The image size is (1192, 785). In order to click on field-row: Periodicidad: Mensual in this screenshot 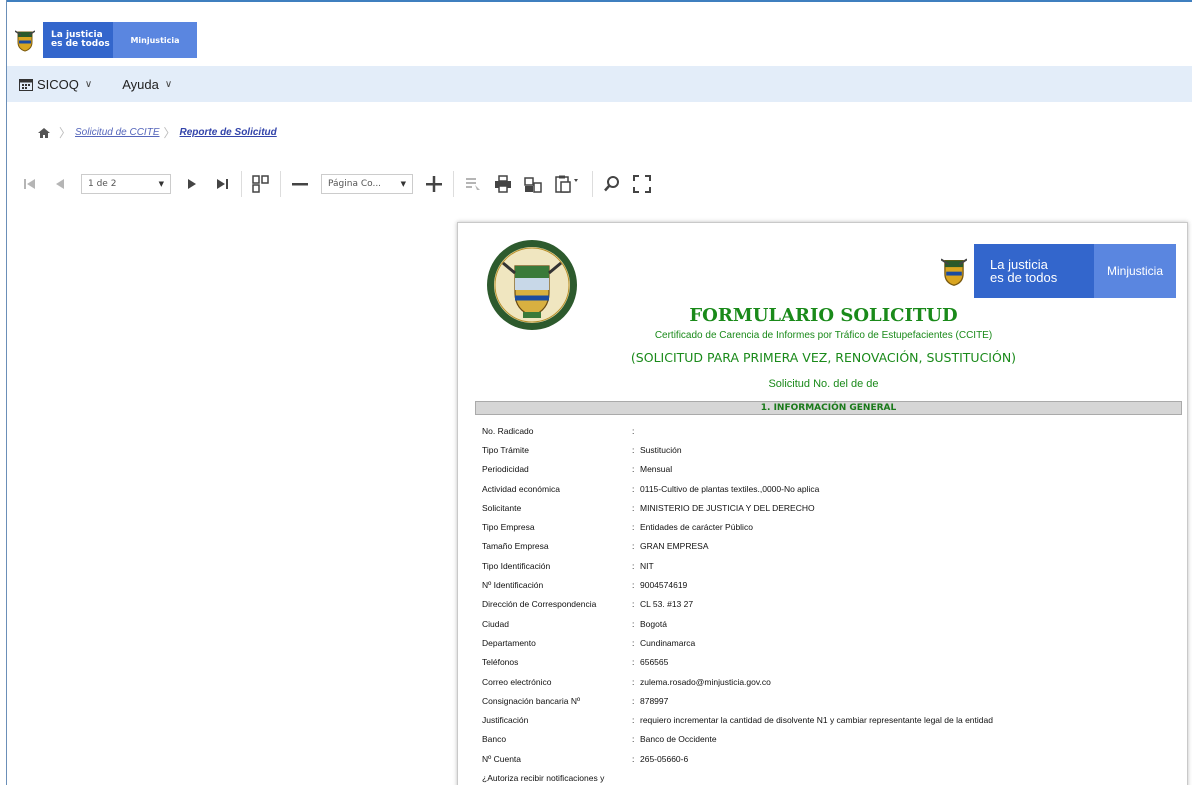, I will do `click(822, 469)`.